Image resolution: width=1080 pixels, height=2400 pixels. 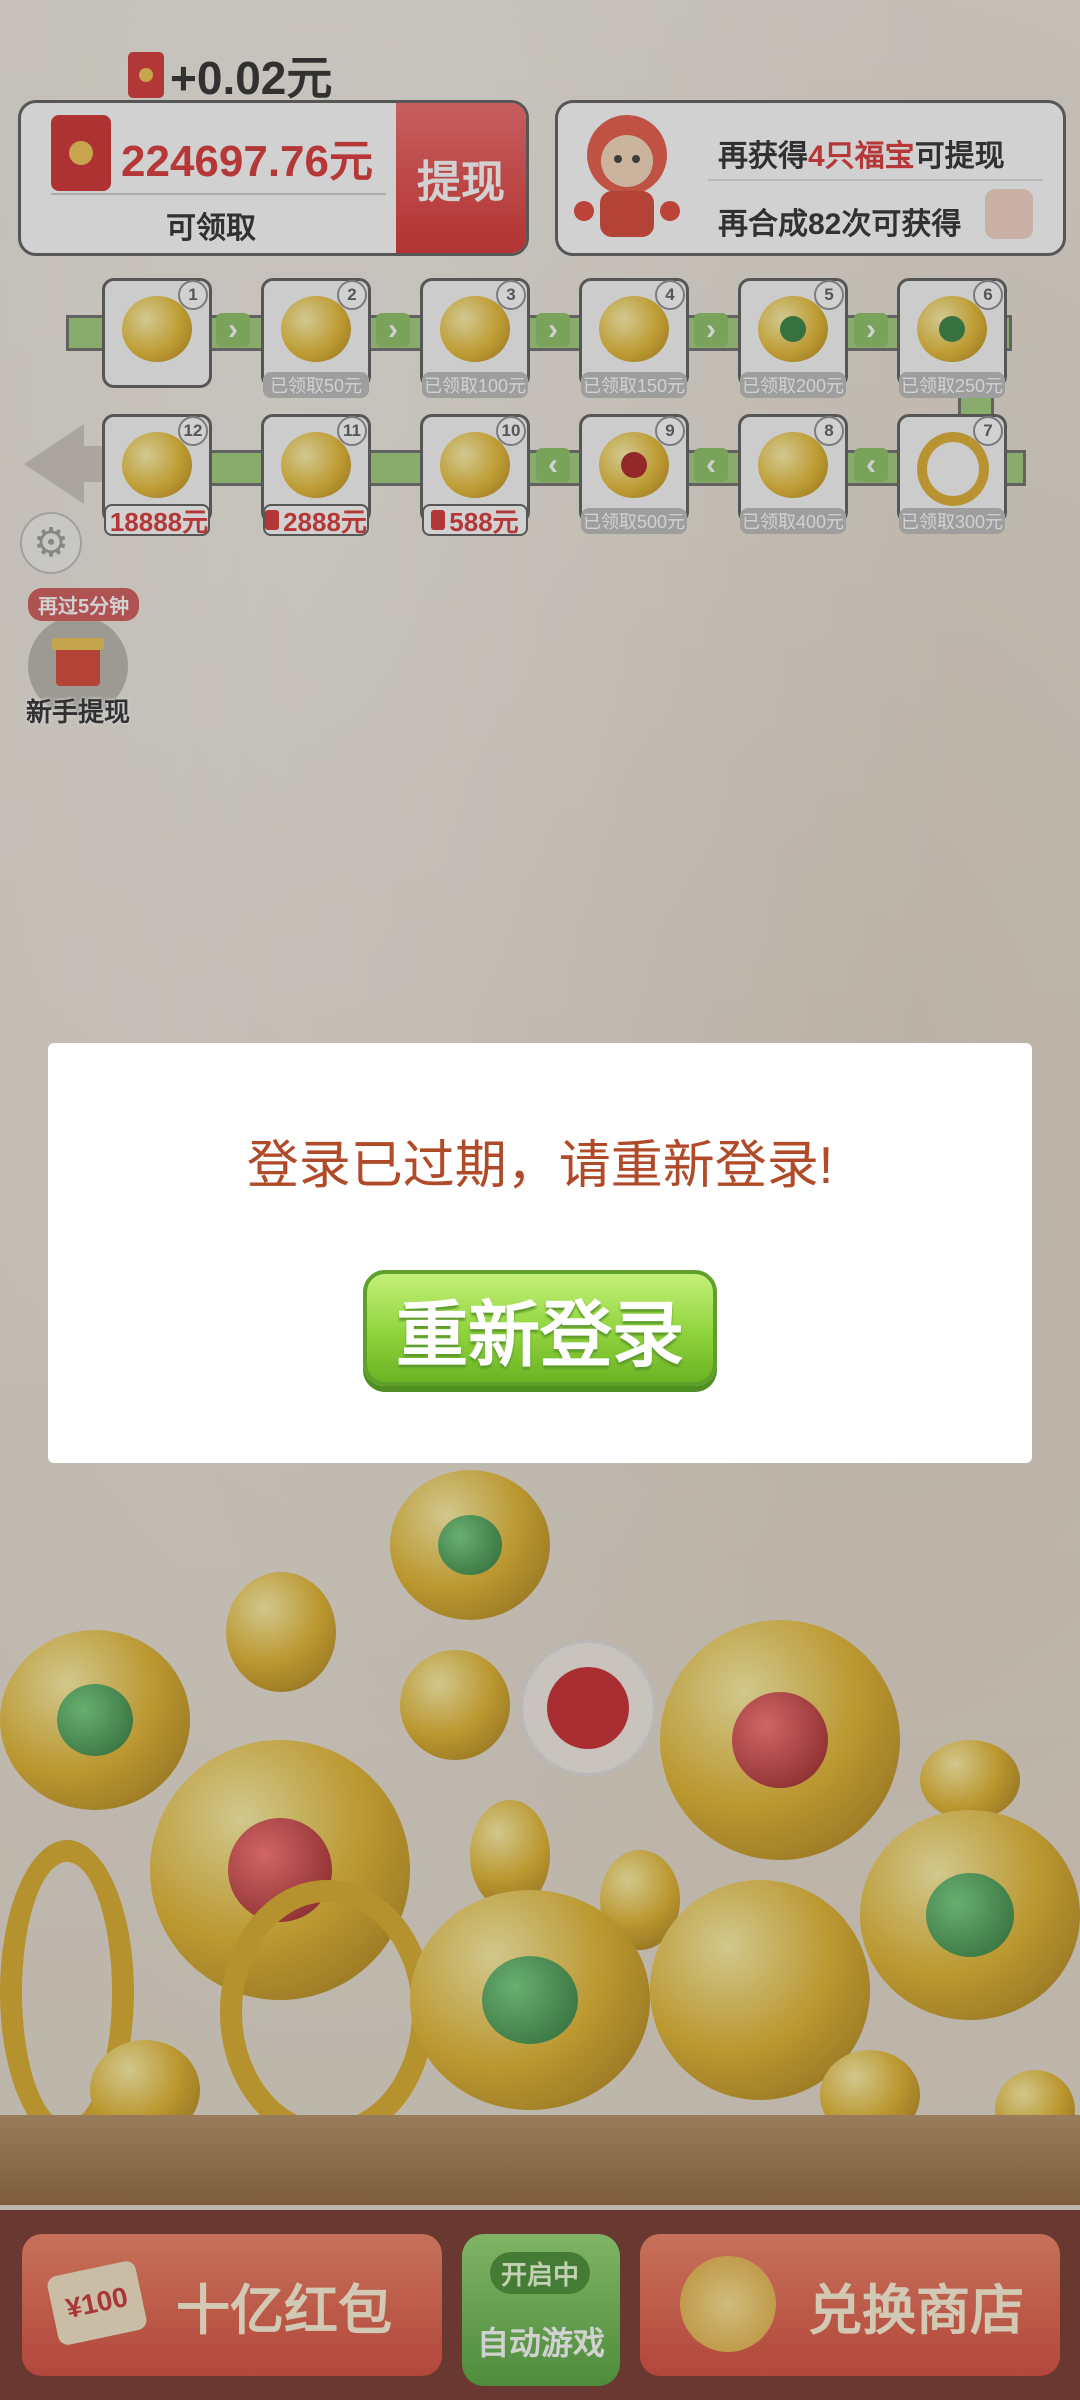 What do you see at coordinates (540, 1166) in the screenshot?
I see `dialog-message: 登录已过期，请重新登录!` at bounding box center [540, 1166].